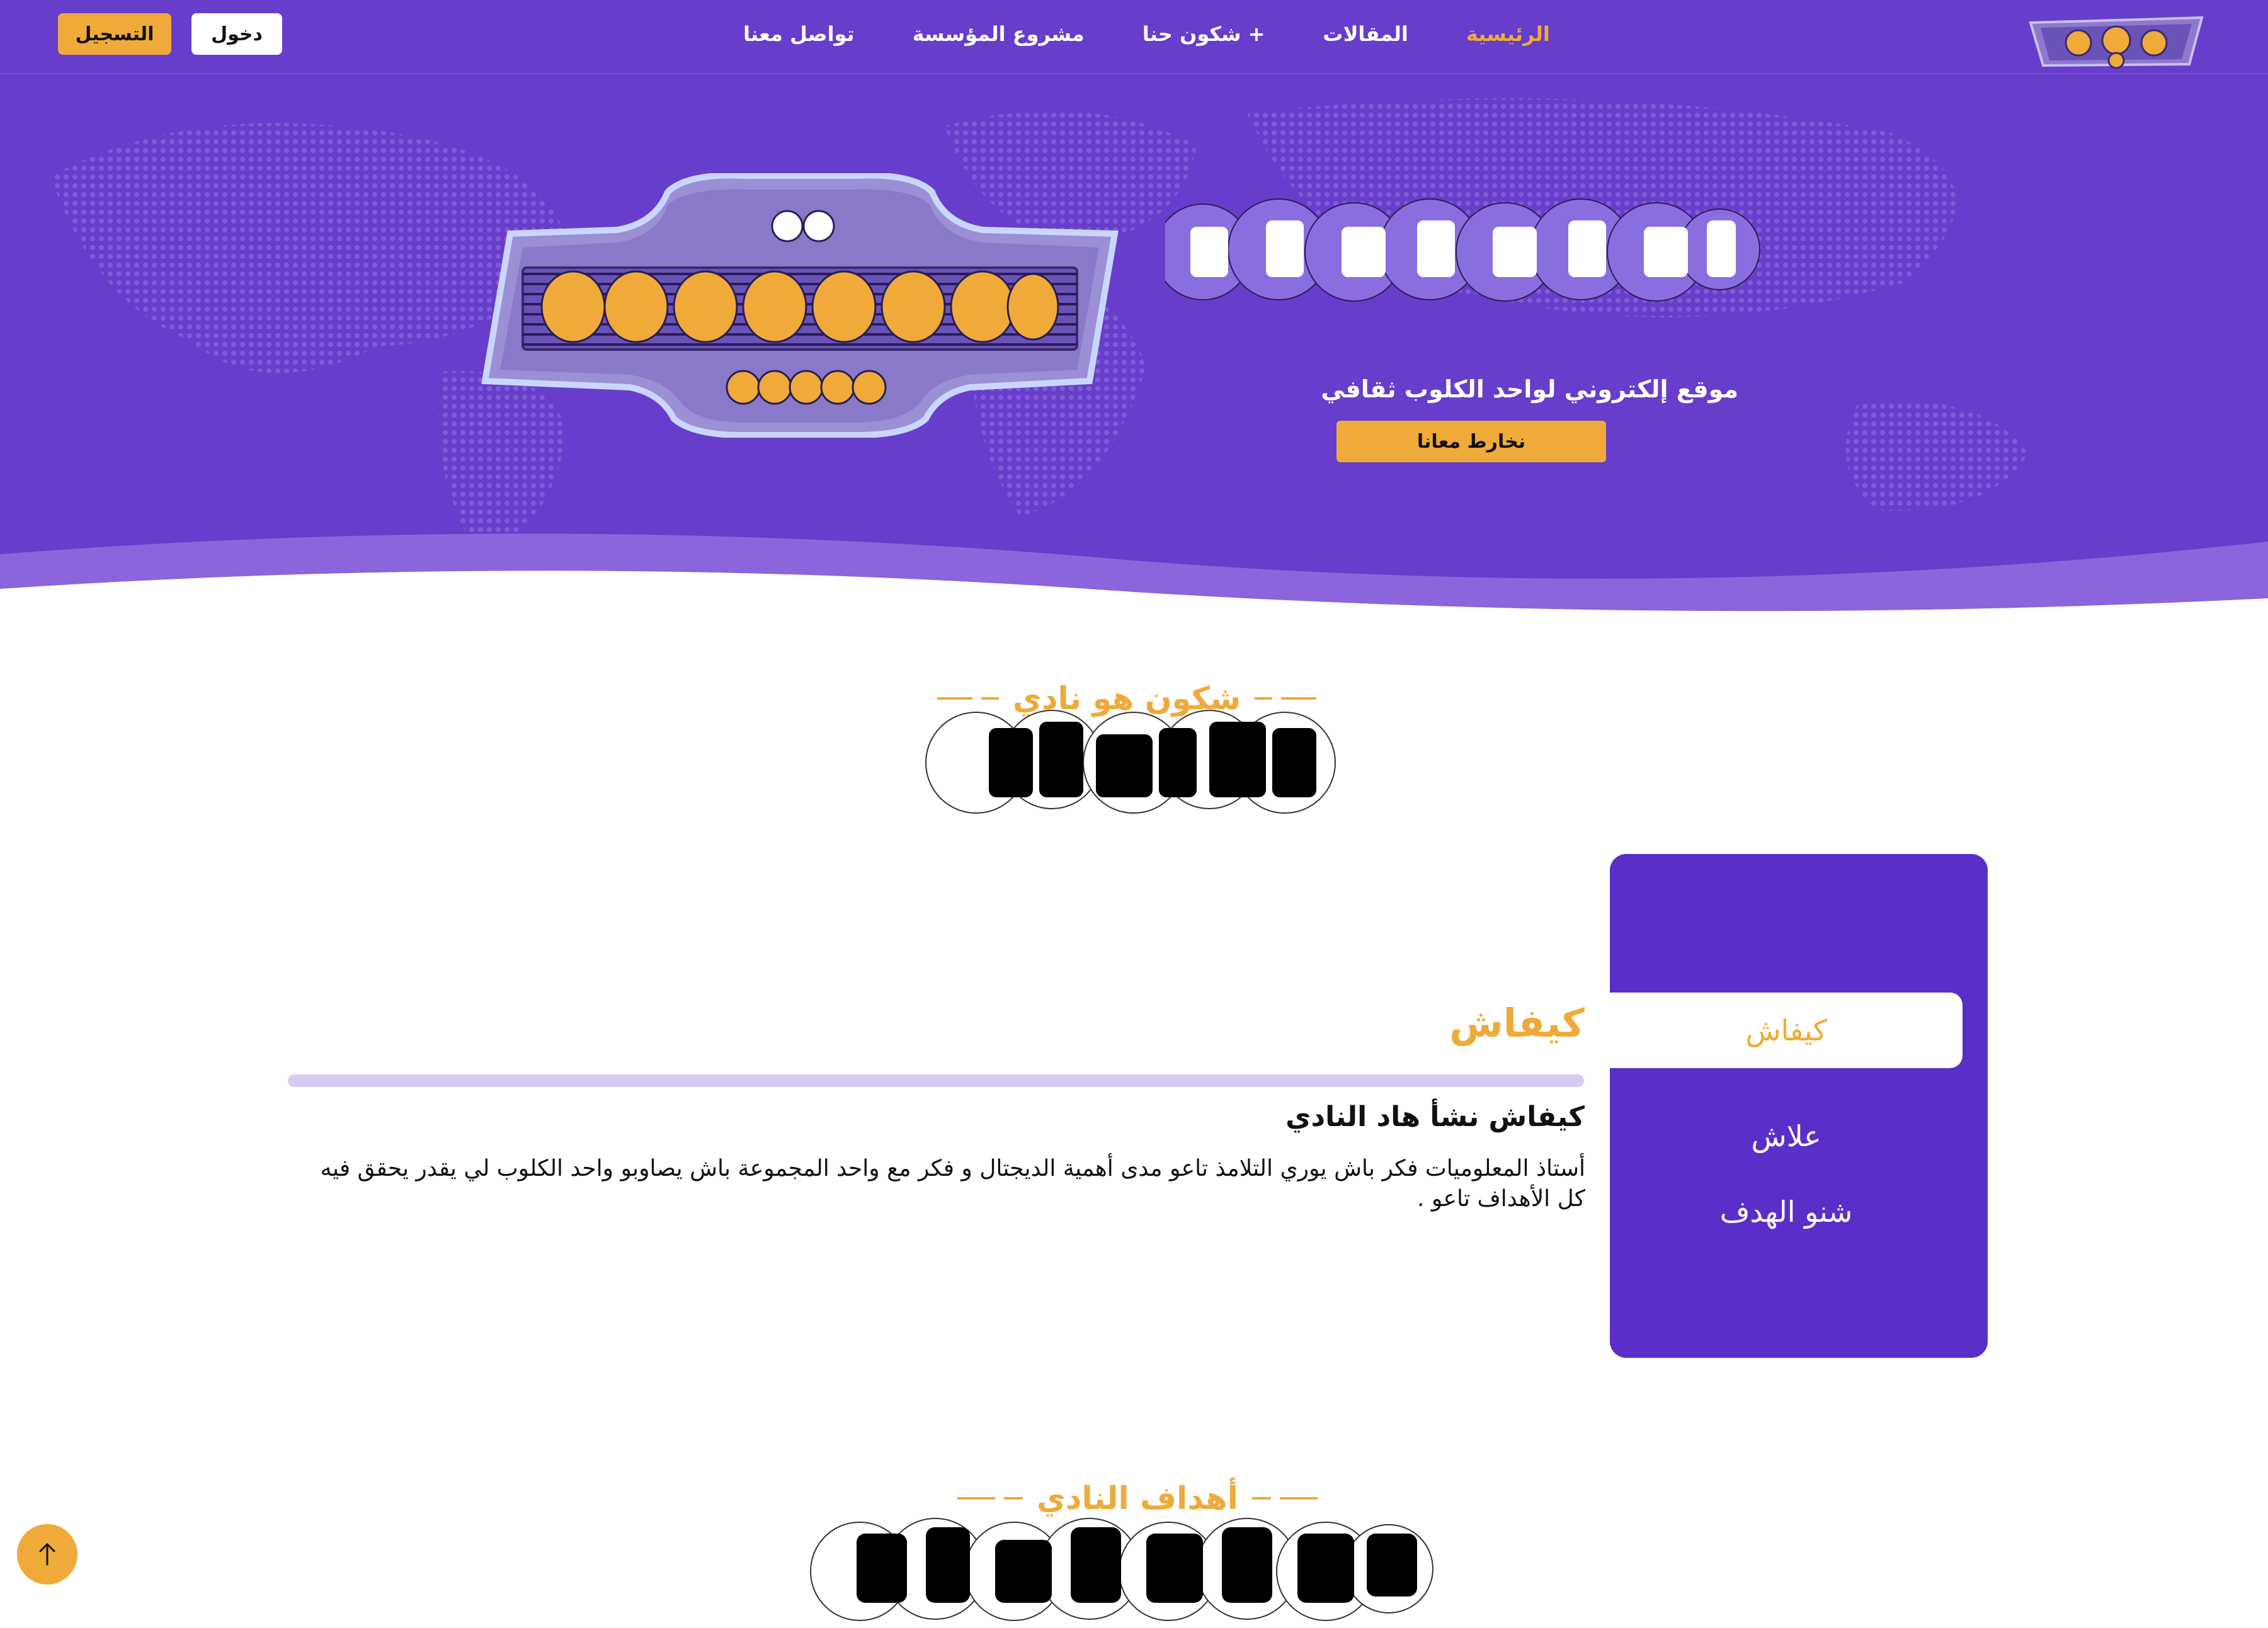 The height and width of the screenshot is (1628, 2268). I want to click on nav-link-articles: المقالات, so click(1366, 34).